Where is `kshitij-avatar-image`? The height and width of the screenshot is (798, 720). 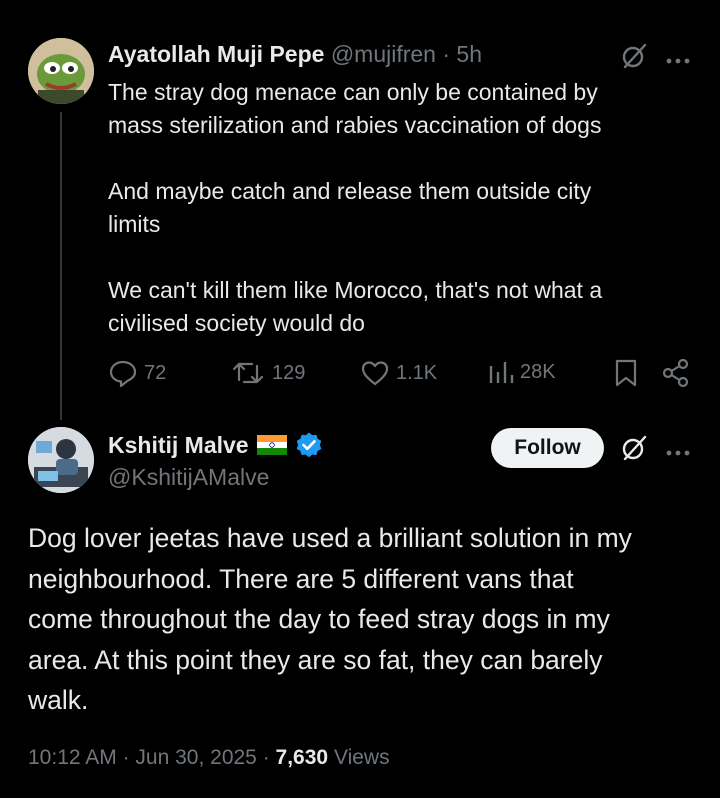
kshitij-avatar-image is located at coordinates (61, 460).